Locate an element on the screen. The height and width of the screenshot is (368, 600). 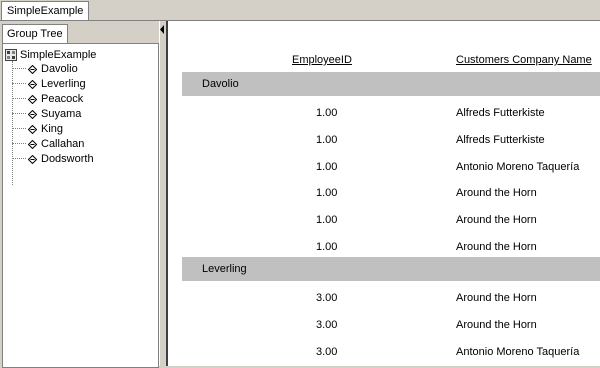
tree-item-label: King is located at coordinates (52, 129).